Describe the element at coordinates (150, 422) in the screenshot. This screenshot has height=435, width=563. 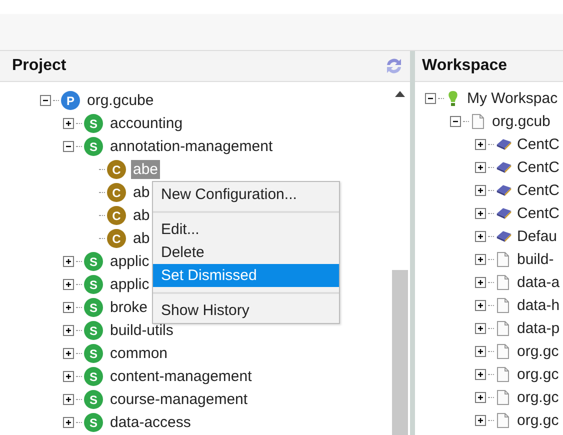
I see `tree-item: data-access` at that location.